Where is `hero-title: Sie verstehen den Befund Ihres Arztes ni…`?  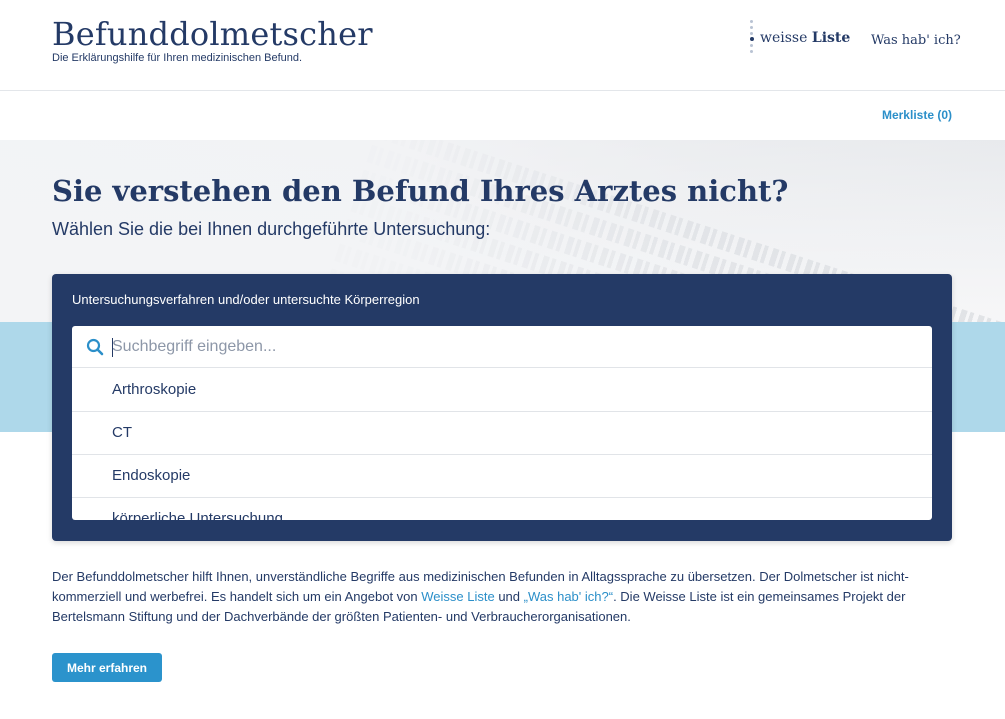 hero-title: Sie verstehen den Befund Ihres Arztes ni… is located at coordinates (420, 191).